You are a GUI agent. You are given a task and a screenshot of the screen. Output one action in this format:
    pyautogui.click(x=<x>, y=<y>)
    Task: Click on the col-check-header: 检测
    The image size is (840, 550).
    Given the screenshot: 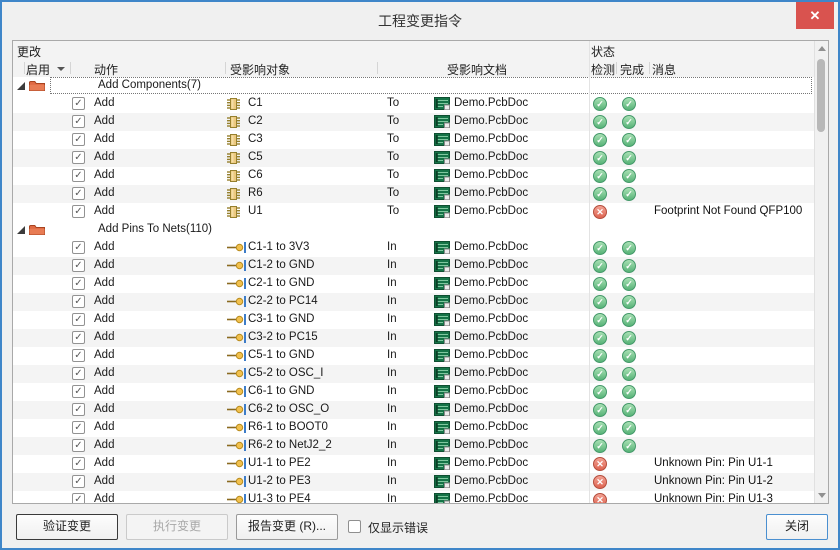 What is the action you would take?
    pyautogui.click(x=603, y=69)
    